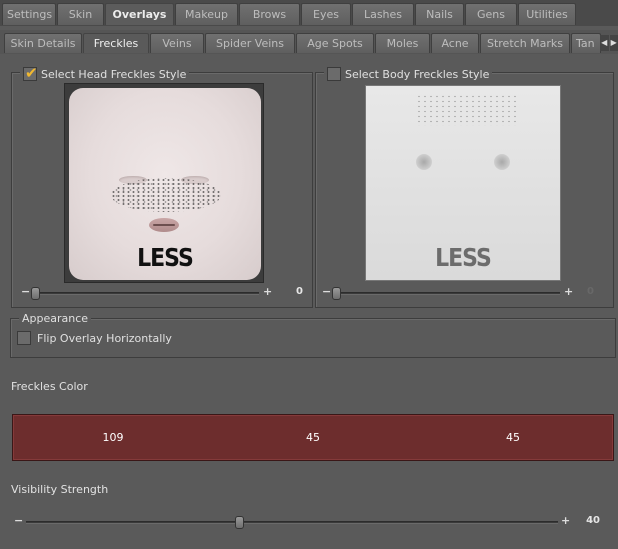  Describe the element at coordinates (104, 338) in the screenshot. I see `flip-overlay-label: Flip Overlay Horizontally` at that location.